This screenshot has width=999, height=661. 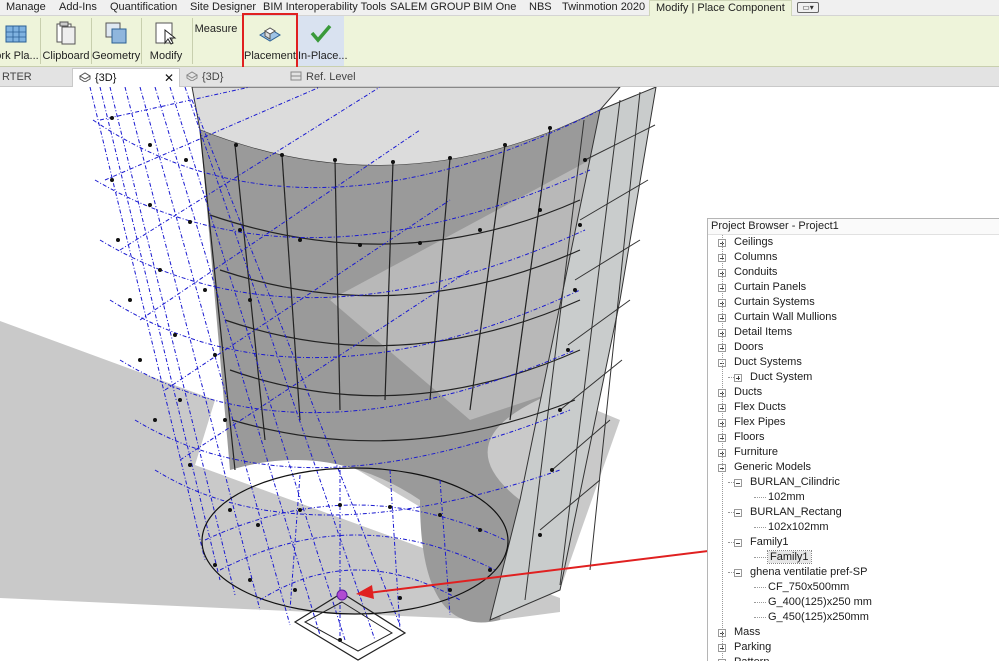 I want to click on placement-point-marker, so click(x=342, y=595).